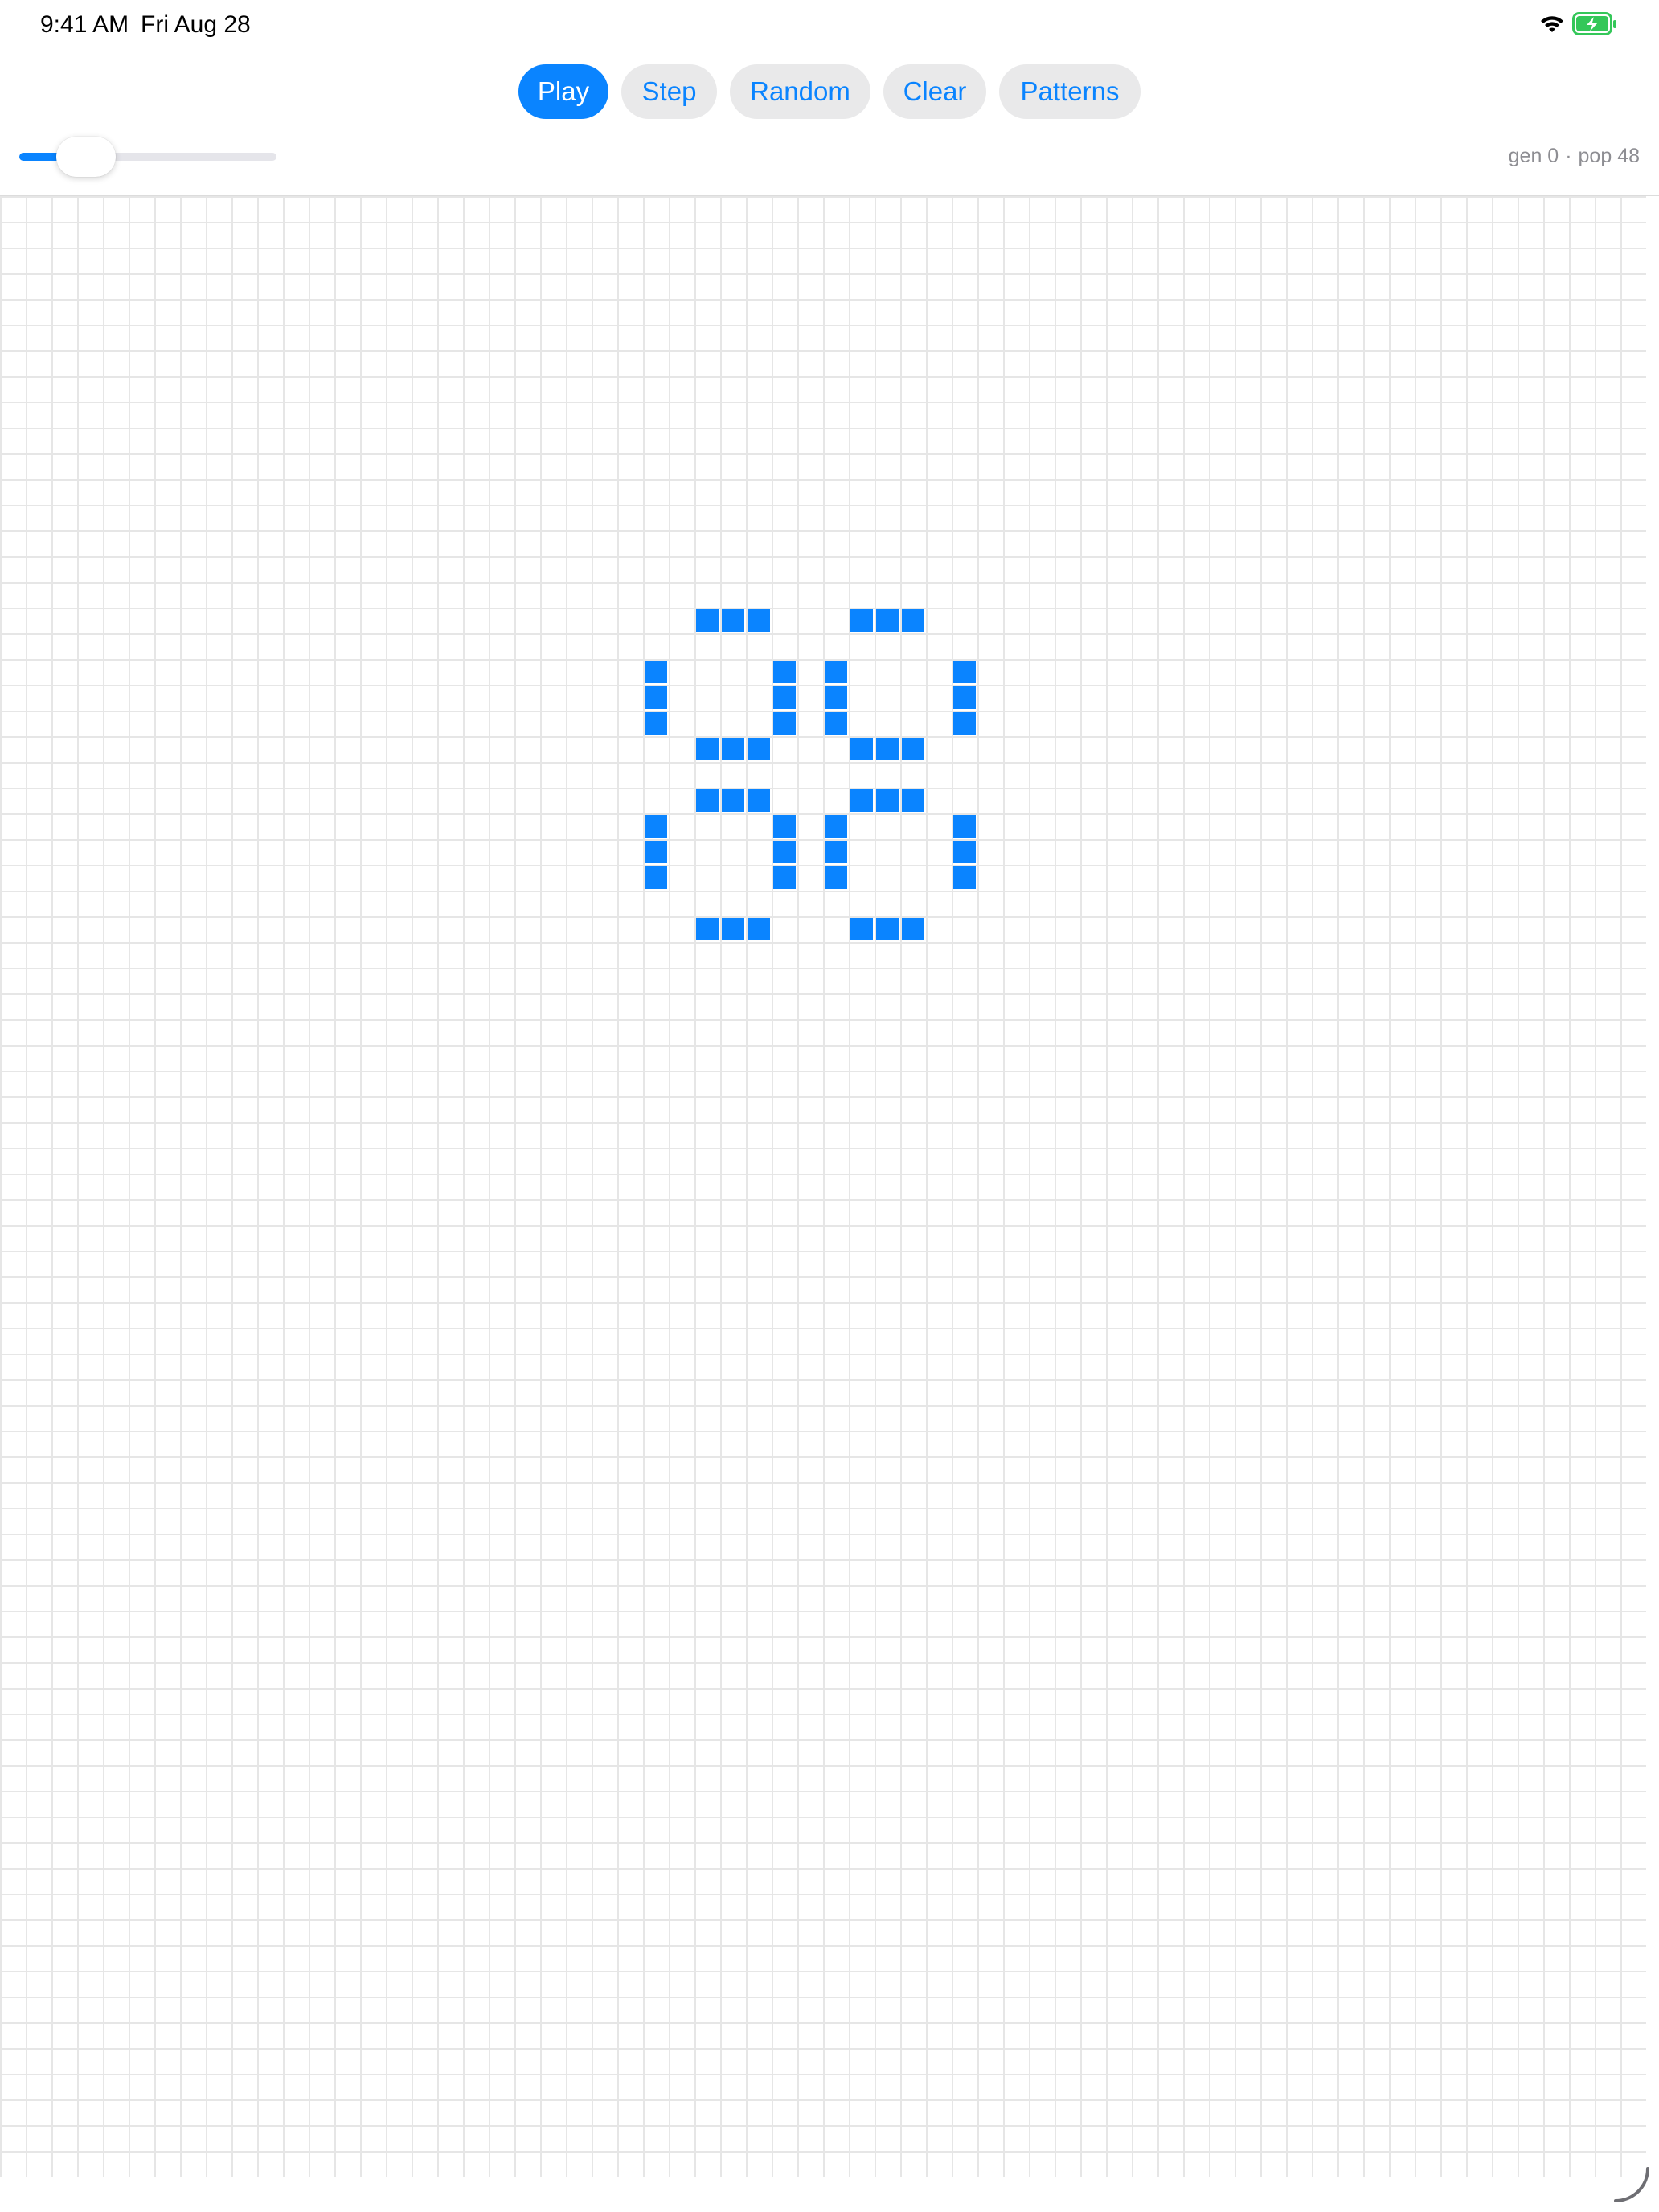 This screenshot has width=1659, height=2212. Describe the element at coordinates (196, 24) in the screenshot. I see `status-date: Fri Aug 28` at that location.